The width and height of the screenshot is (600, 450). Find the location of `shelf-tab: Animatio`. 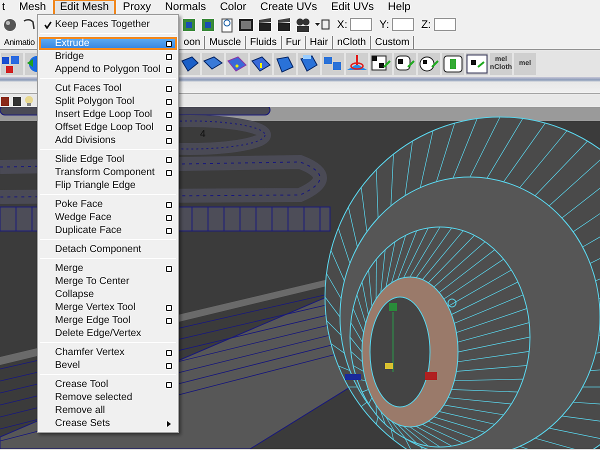

shelf-tab: Animatio is located at coordinates (19, 42).